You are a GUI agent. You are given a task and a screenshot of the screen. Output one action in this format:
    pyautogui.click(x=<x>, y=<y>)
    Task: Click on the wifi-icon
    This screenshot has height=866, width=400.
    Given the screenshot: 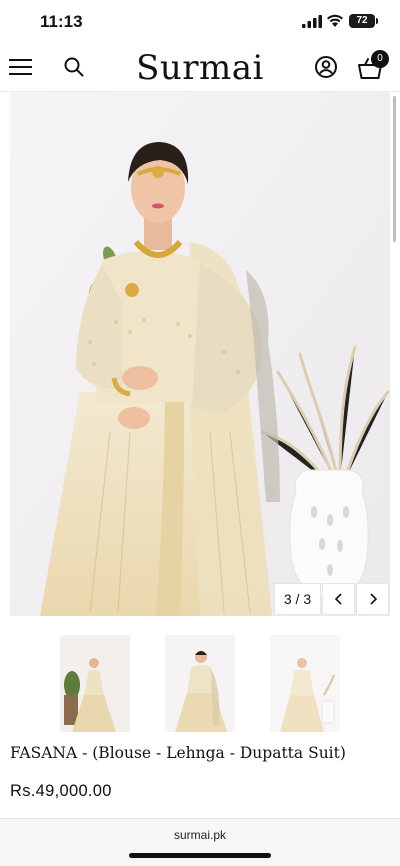 What is the action you would take?
    pyautogui.click(x=335, y=20)
    